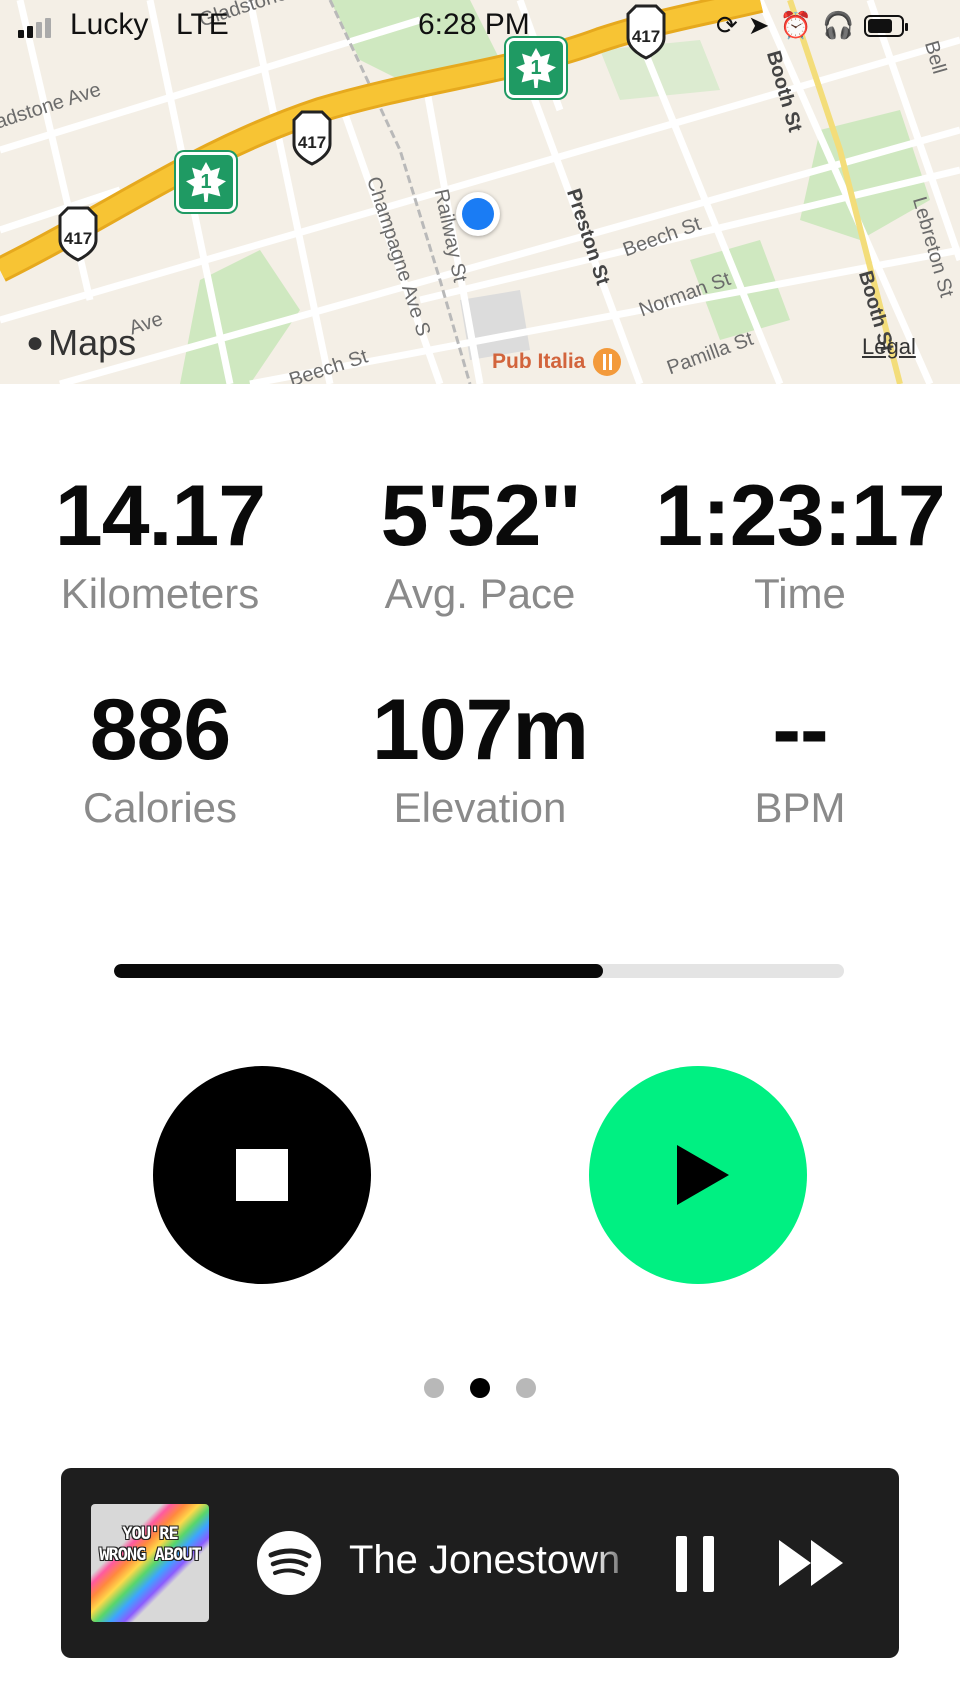  I want to click on now-playing-bar: YOU'RE WRONG ABOUT The Jonestown, so click(480, 1563).